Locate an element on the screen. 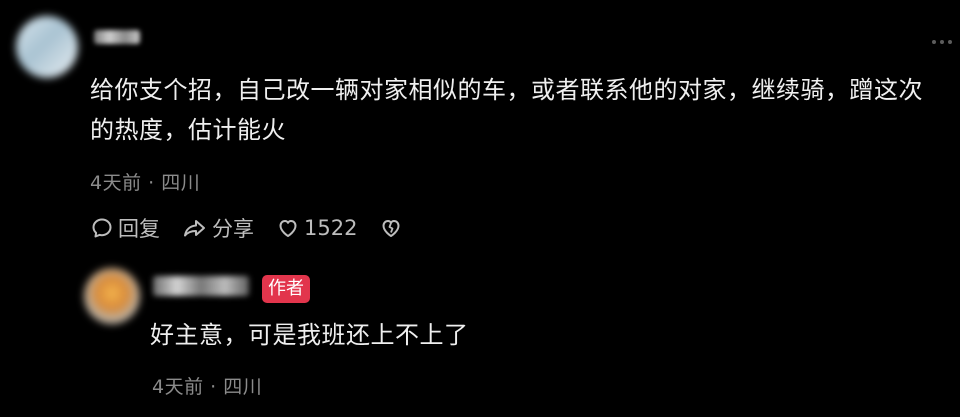 This screenshot has width=960, height=417. reply-button: 回复 is located at coordinates (125, 228).